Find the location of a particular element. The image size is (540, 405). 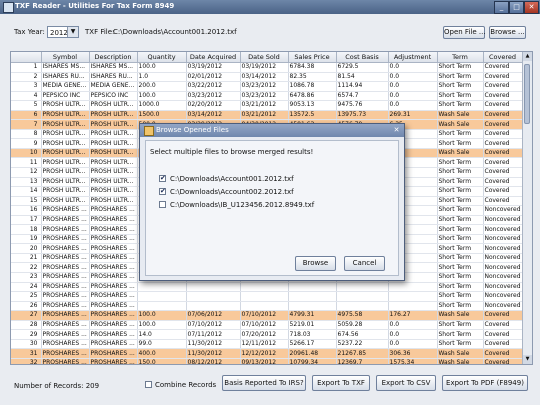

date-sold-cell: 03/21/2012 is located at coordinates (264, 105).